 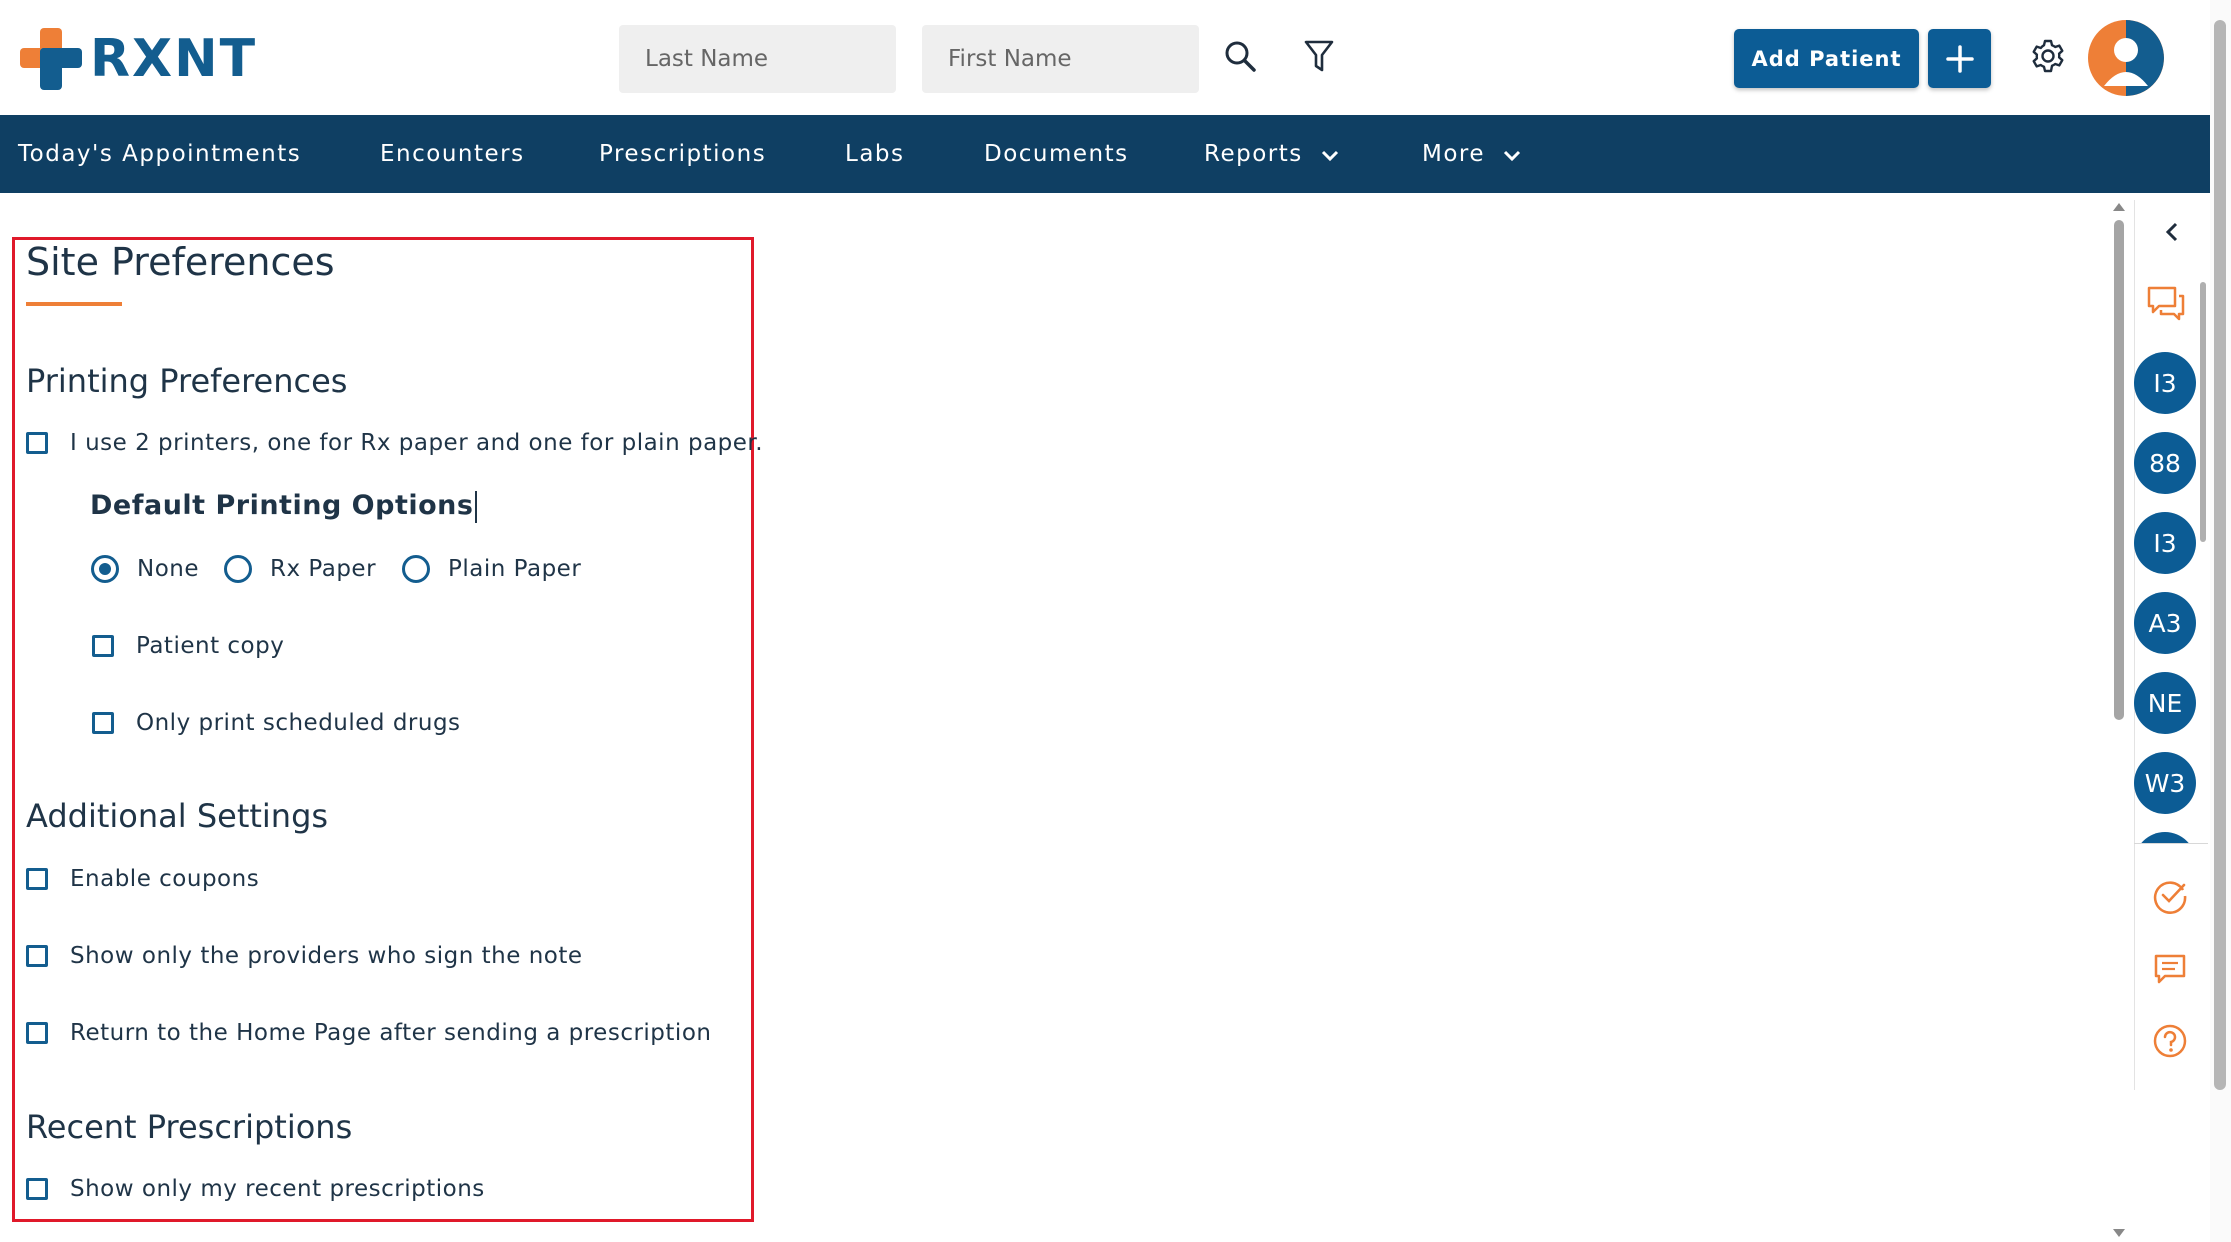 What do you see at coordinates (2166, 303) in the screenshot?
I see `chat-bubbles-icon` at bounding box center [2166, 303].